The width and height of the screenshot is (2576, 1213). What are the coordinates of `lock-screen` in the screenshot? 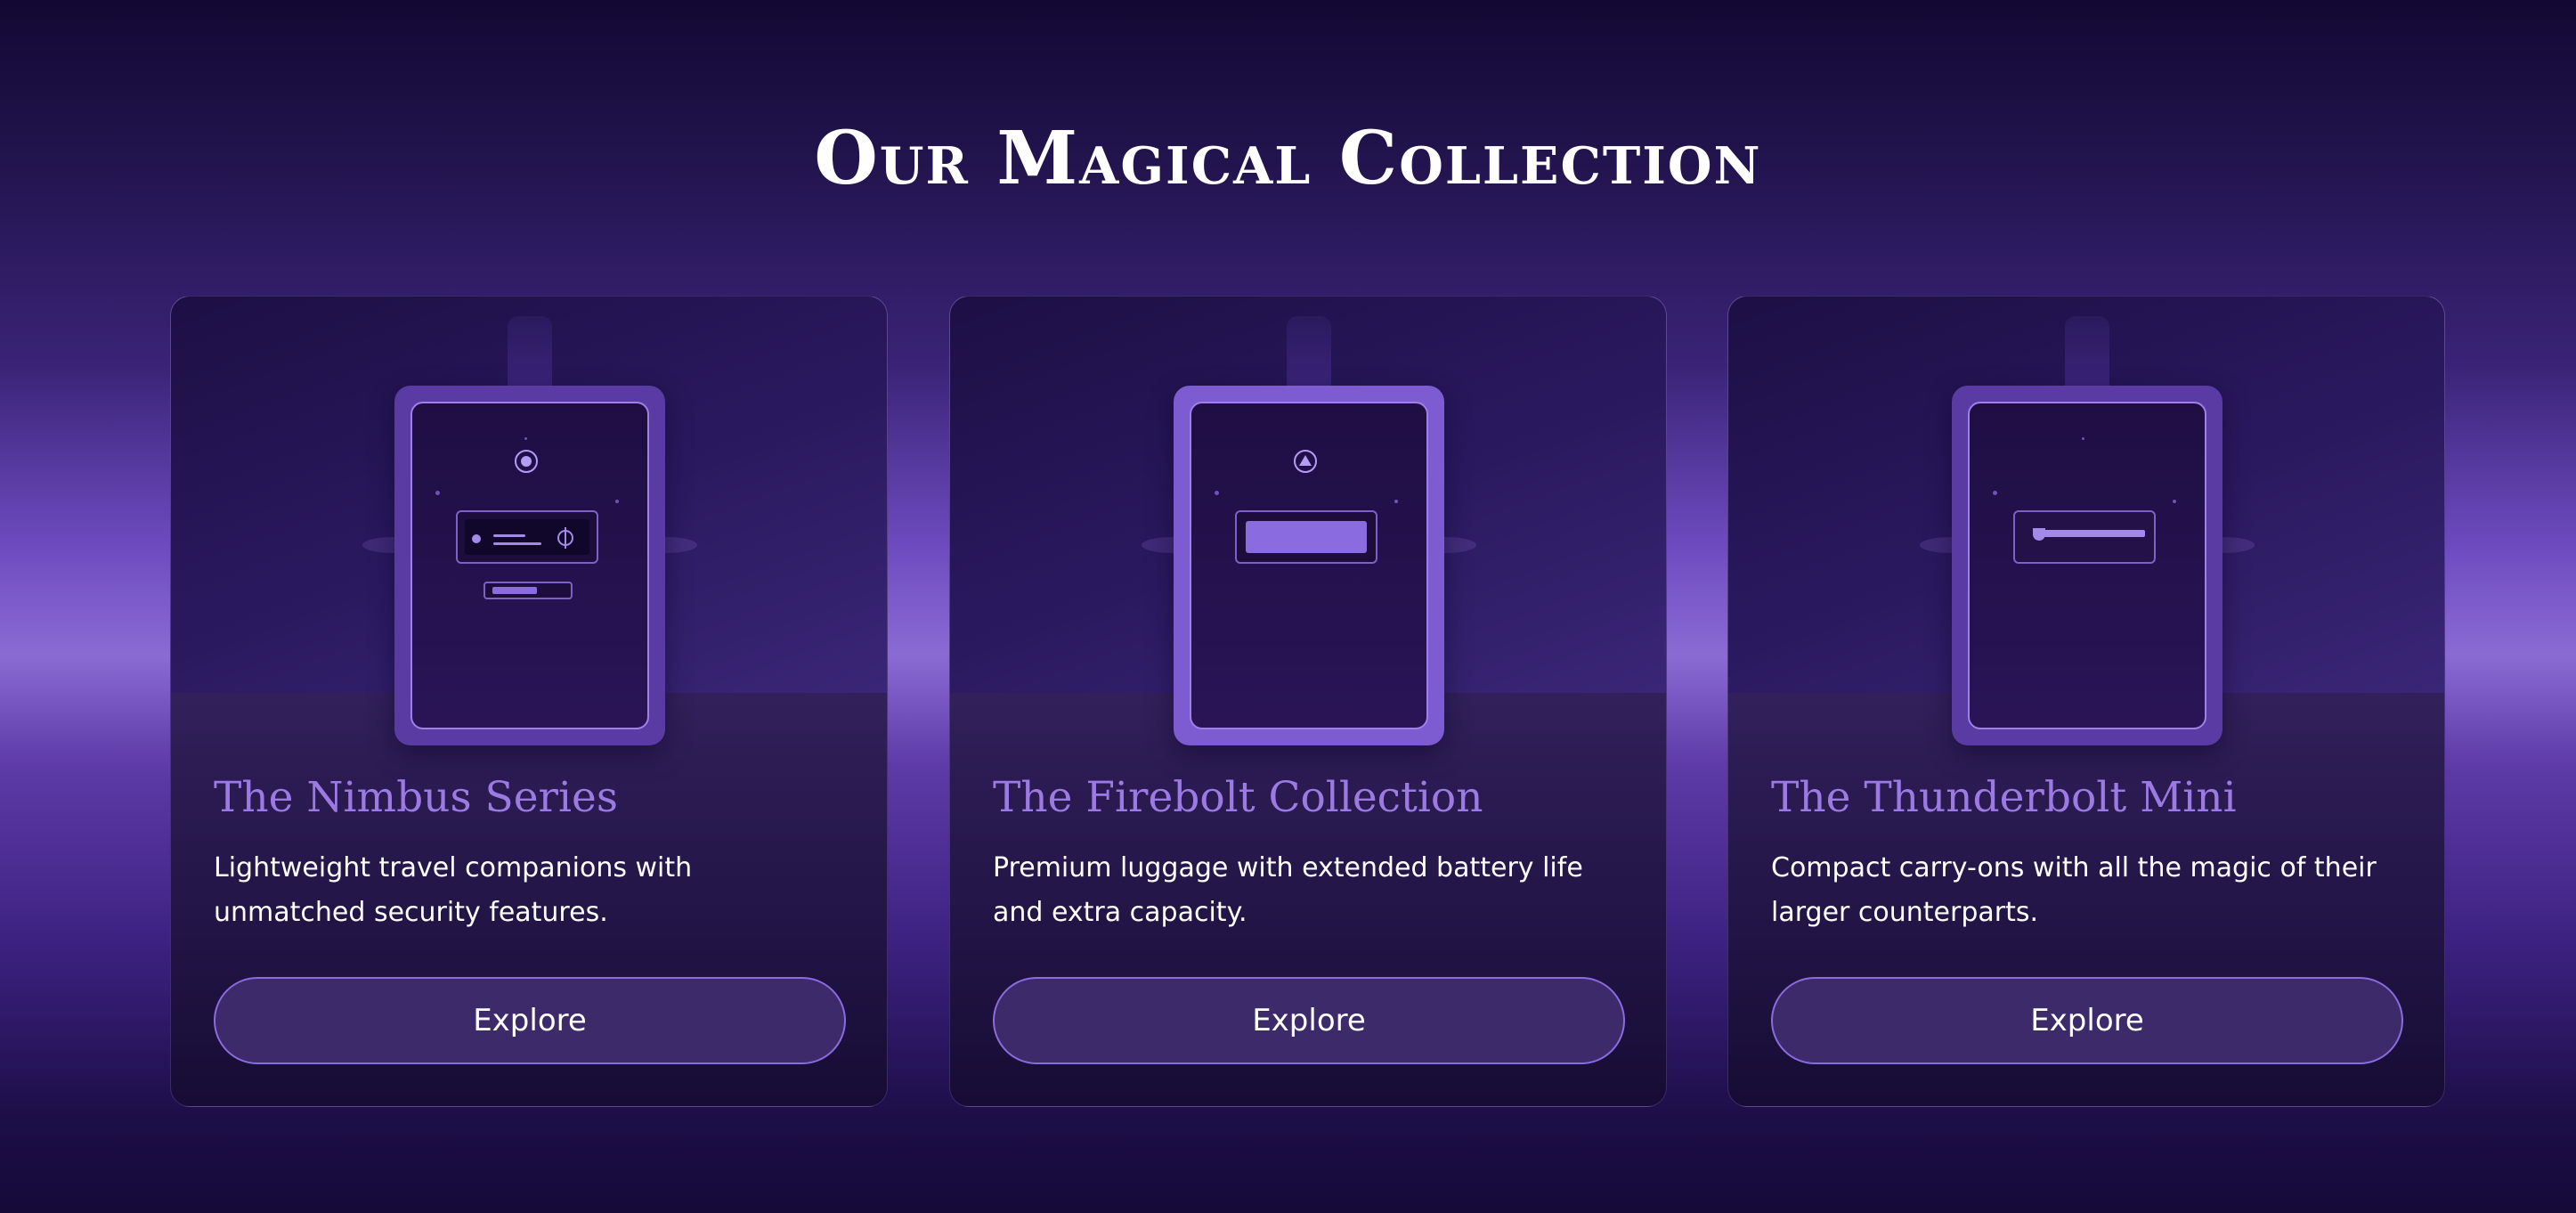 It's located at (527, 537).